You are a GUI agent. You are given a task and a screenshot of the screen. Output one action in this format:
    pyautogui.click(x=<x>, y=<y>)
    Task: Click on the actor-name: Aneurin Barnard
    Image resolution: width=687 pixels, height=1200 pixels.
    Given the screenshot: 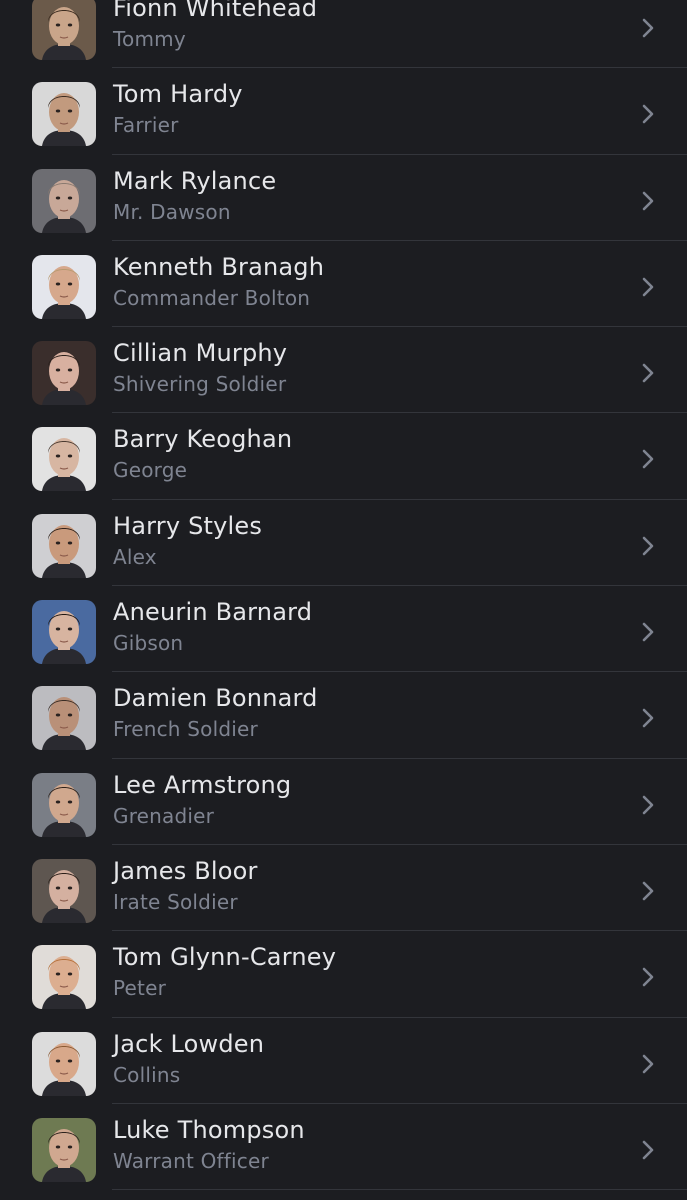 What is the action you would take?
    pyautogui.click(x=213, y=612)
    